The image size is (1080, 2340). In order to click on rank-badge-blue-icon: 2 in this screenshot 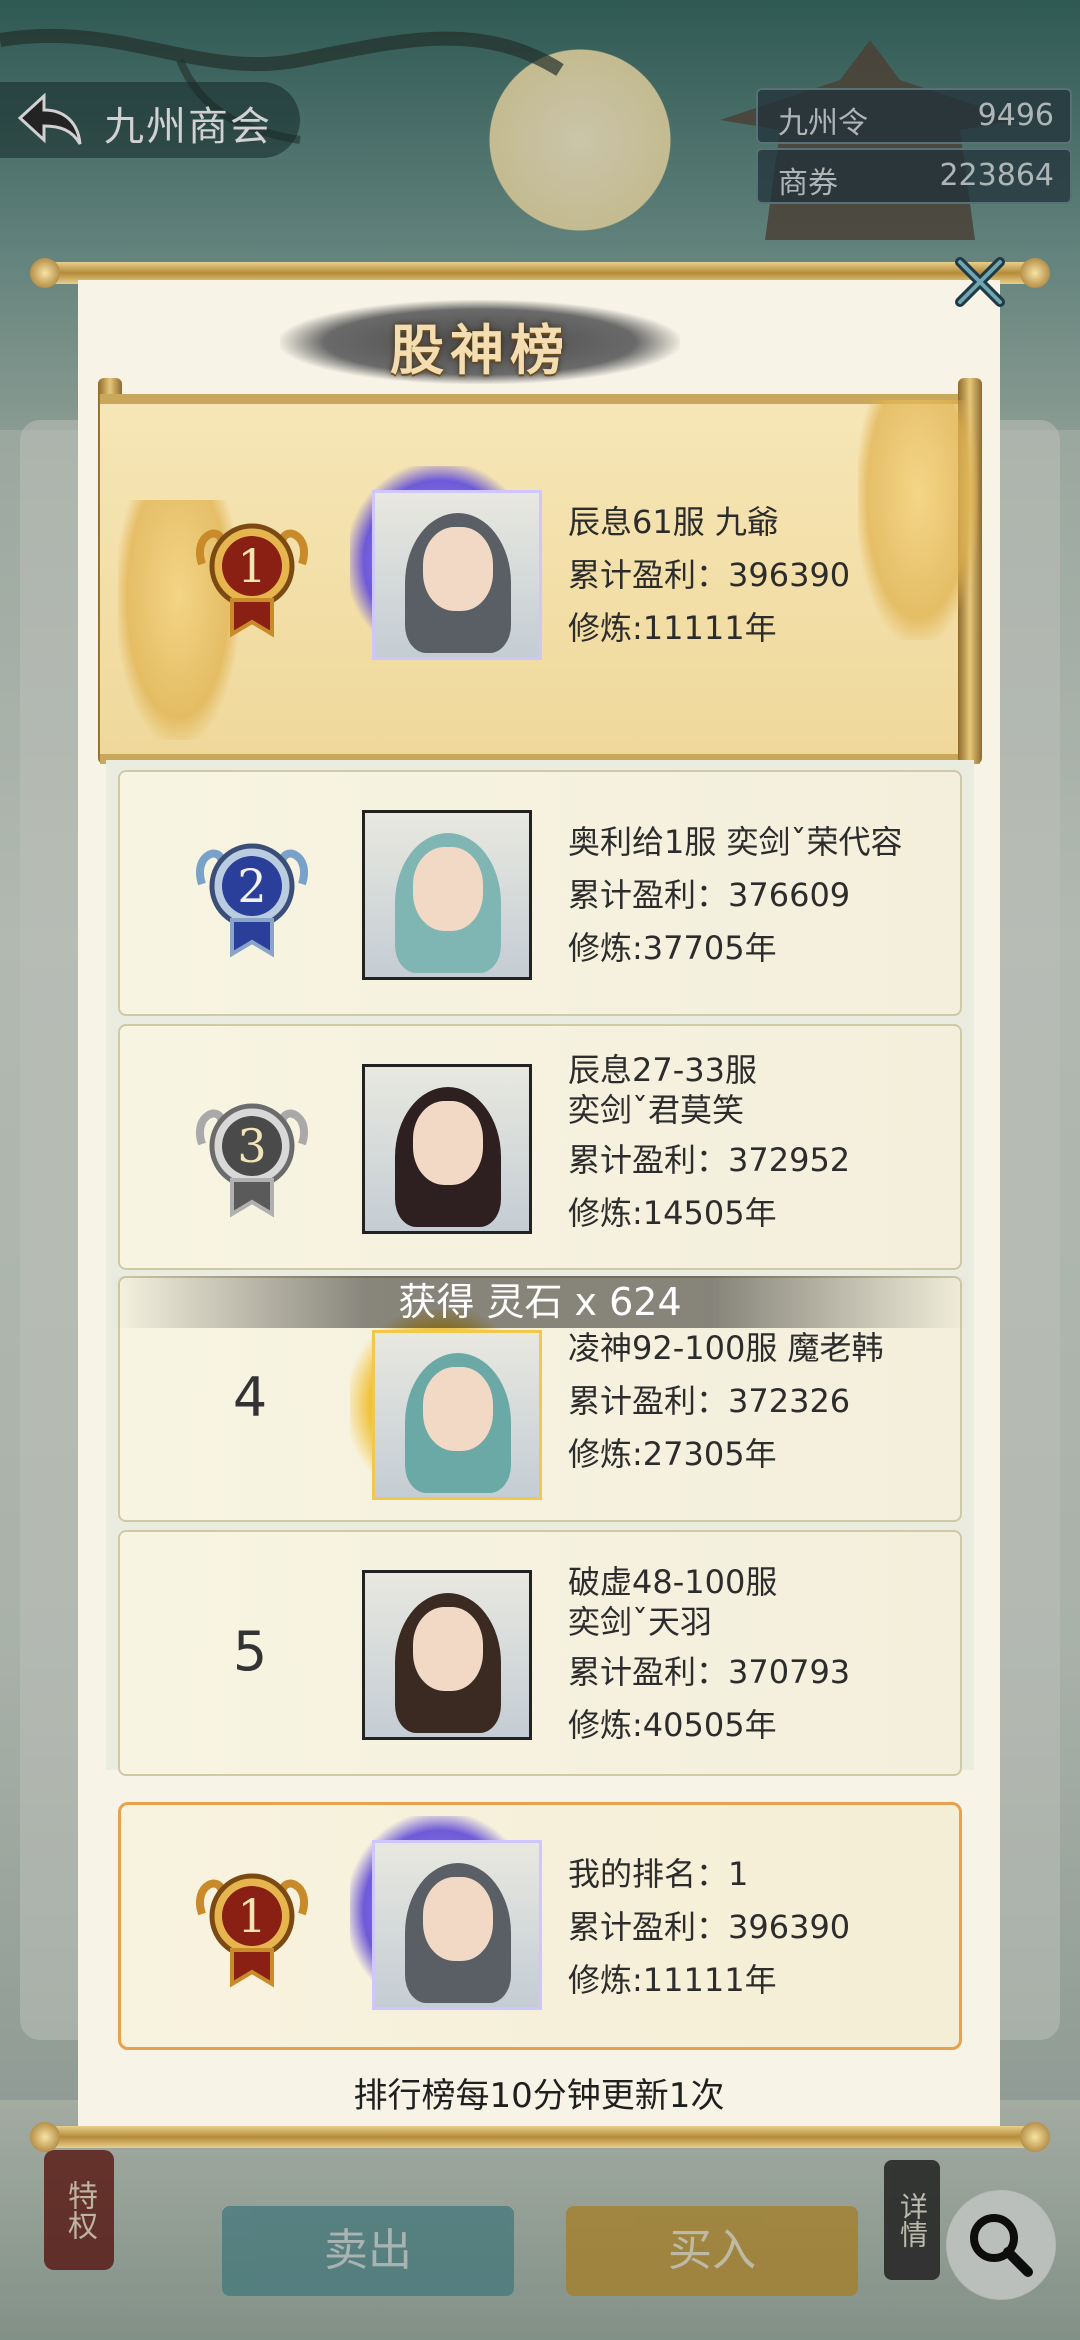, I will do `click(252, 900)`.